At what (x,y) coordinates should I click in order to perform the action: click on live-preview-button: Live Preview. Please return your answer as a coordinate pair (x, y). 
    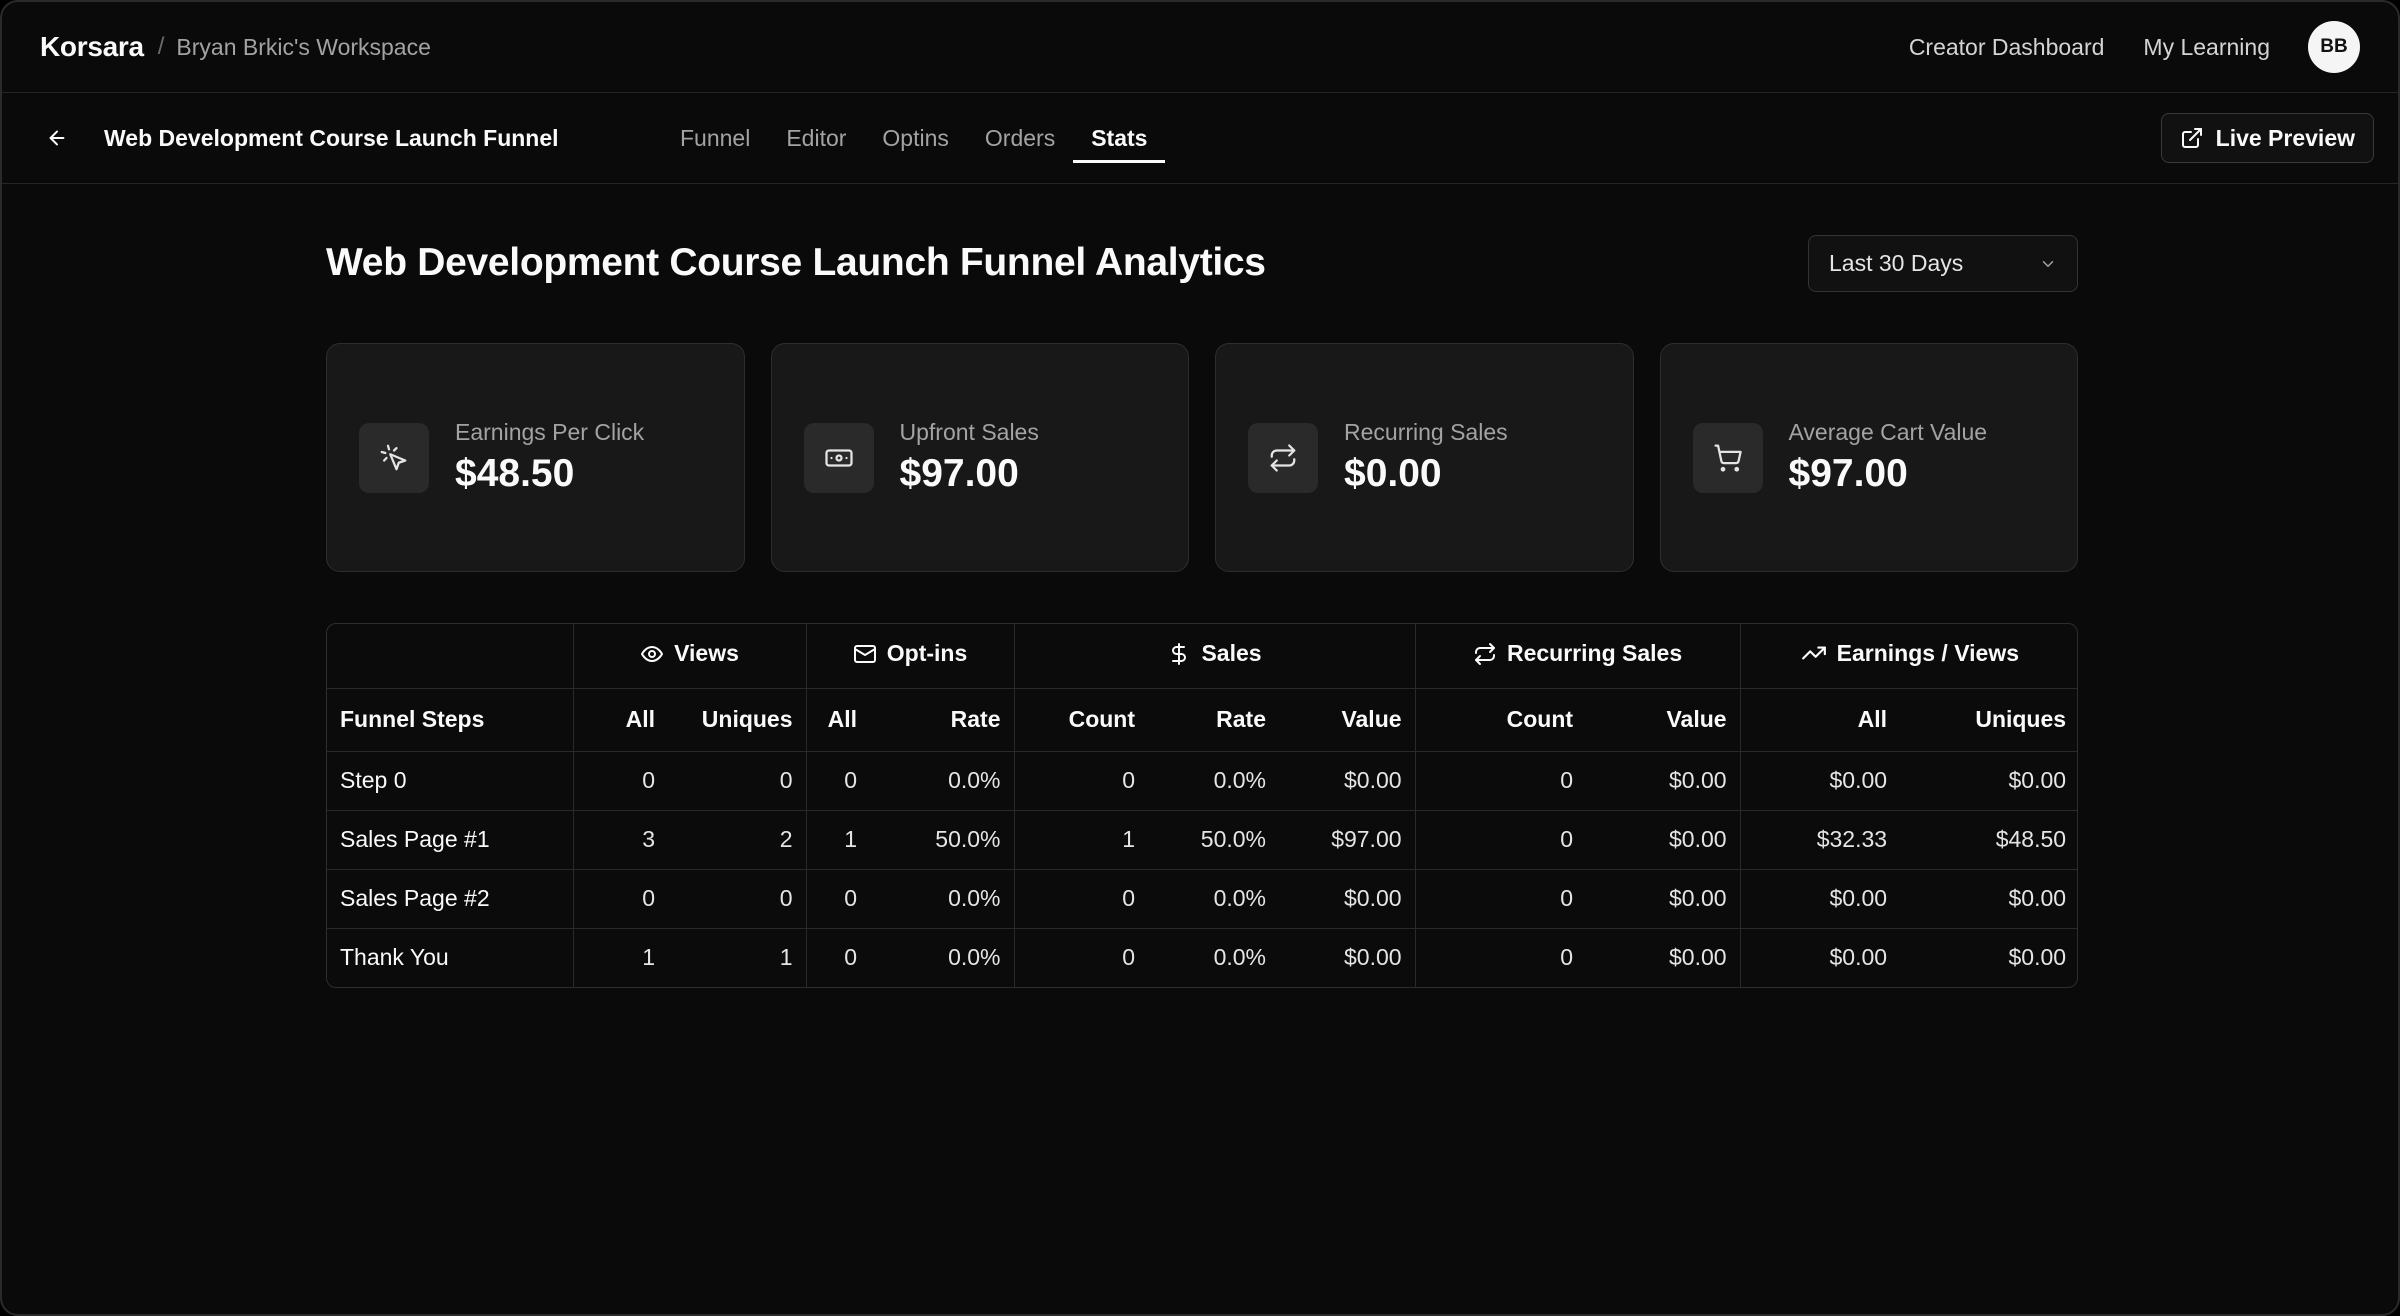
    Looking at the image, I should click on (2267, 138).